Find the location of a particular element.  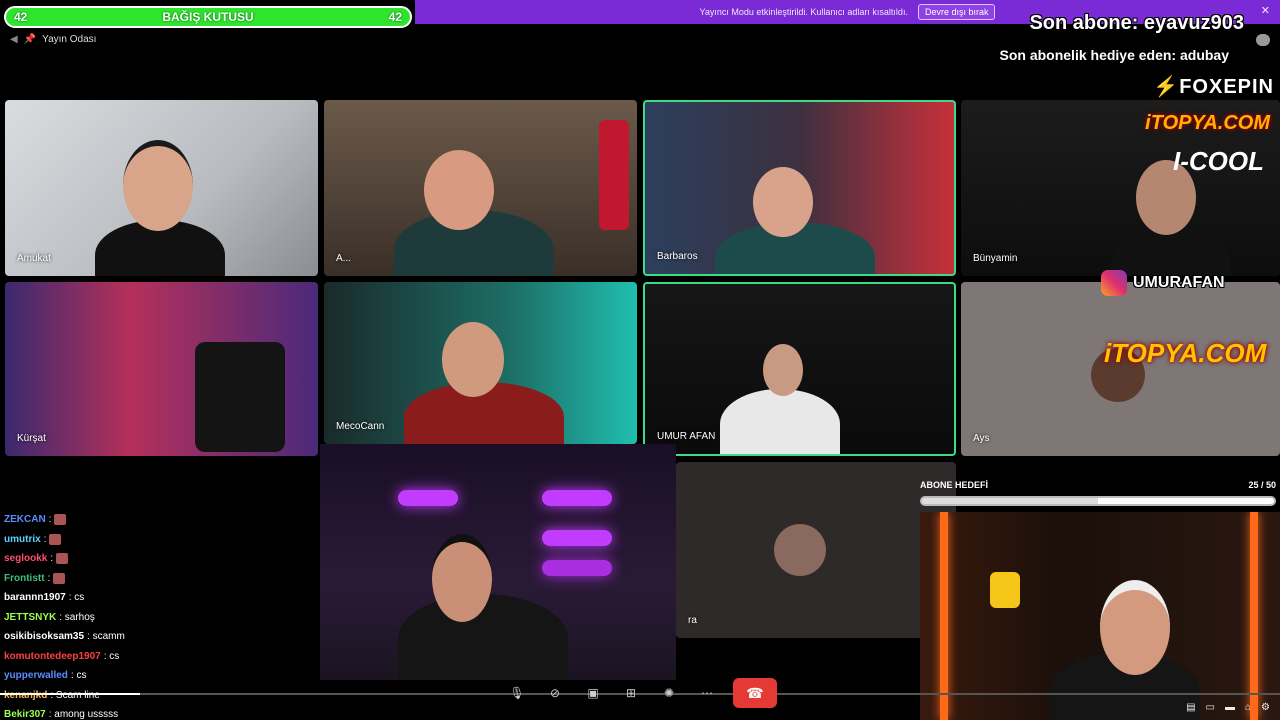

participant-name: MecoCann is located at coordinates (360, 426).